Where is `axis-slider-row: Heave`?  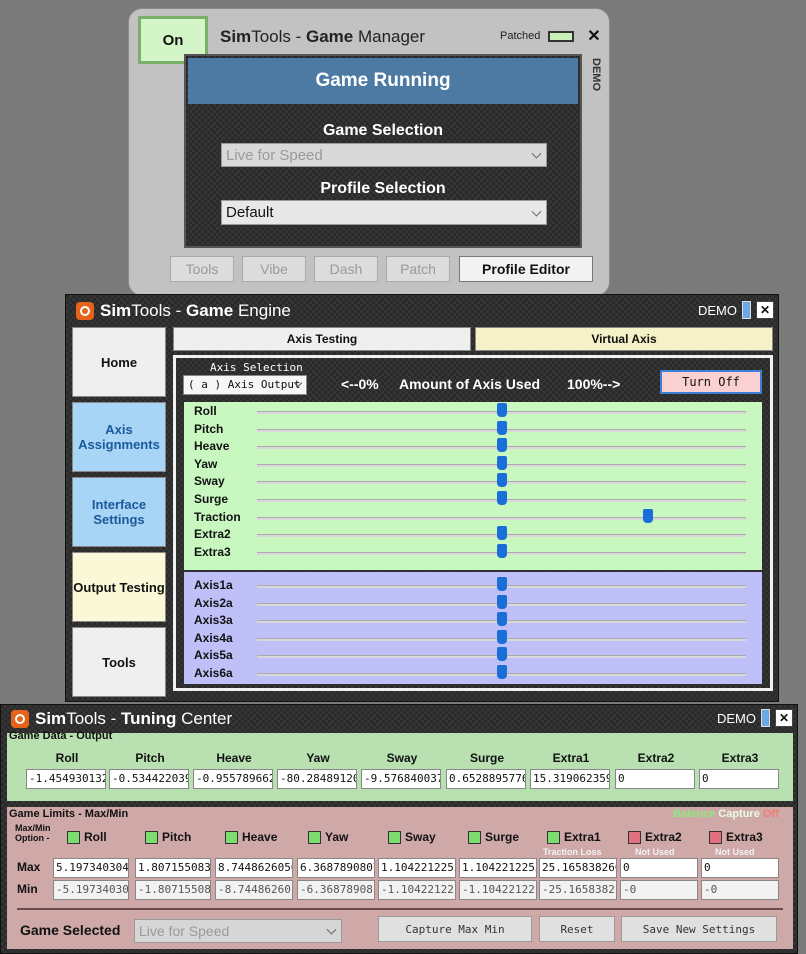 axis-slider-row: Heave is located at coordinates (477, 446).